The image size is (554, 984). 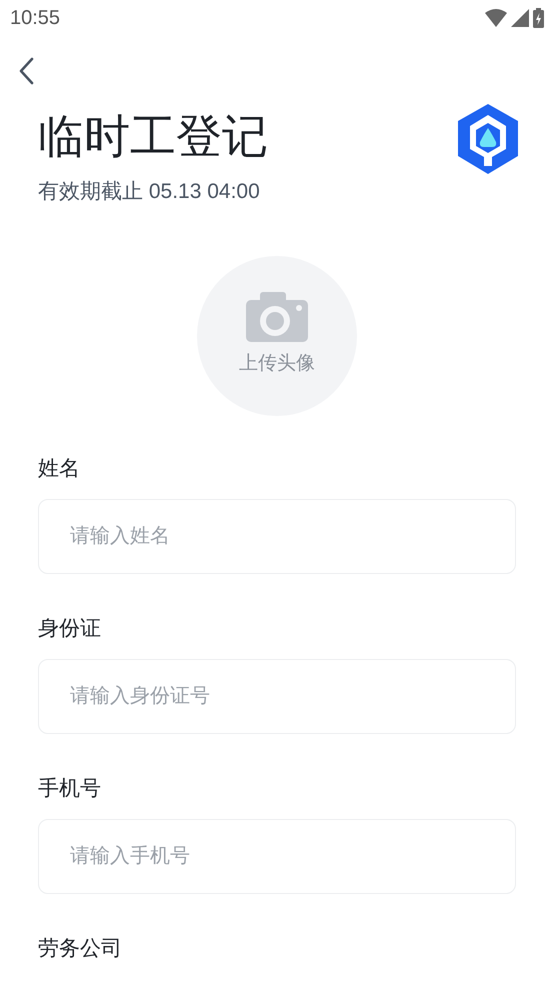 What do you see at coordinates (488, 139) in the screenshot?
I see `cube-logo-icon` at bounding box center [488, 139].